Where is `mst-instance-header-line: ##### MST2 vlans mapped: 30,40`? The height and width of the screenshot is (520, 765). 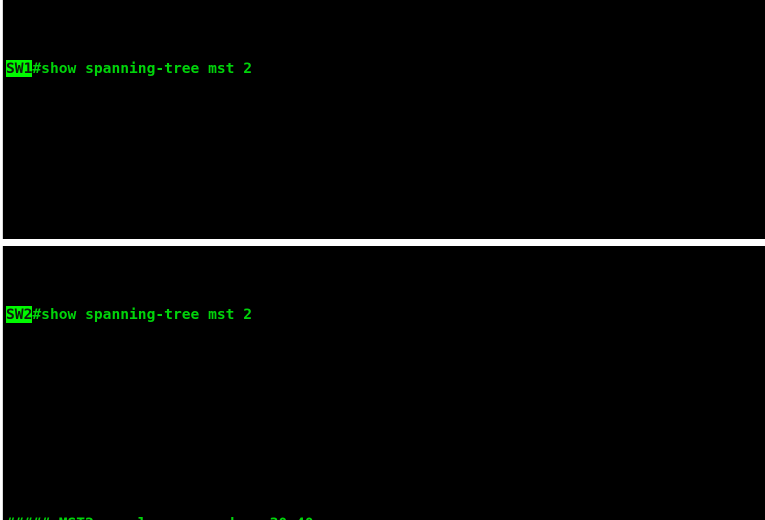 mst-instance-header-line: ##### MST2 vlans mapped: 30,40 is located at coordinates (385, 517).